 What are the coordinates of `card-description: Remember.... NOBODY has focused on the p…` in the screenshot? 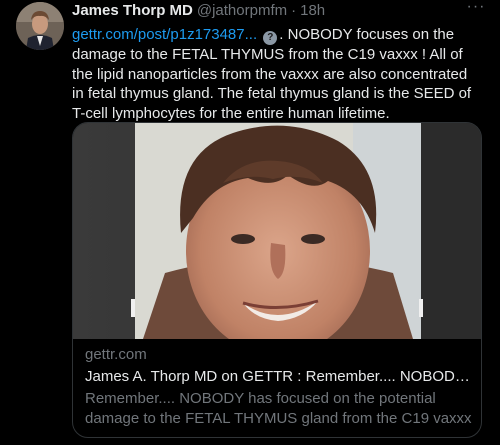 It's located at (278, 408).